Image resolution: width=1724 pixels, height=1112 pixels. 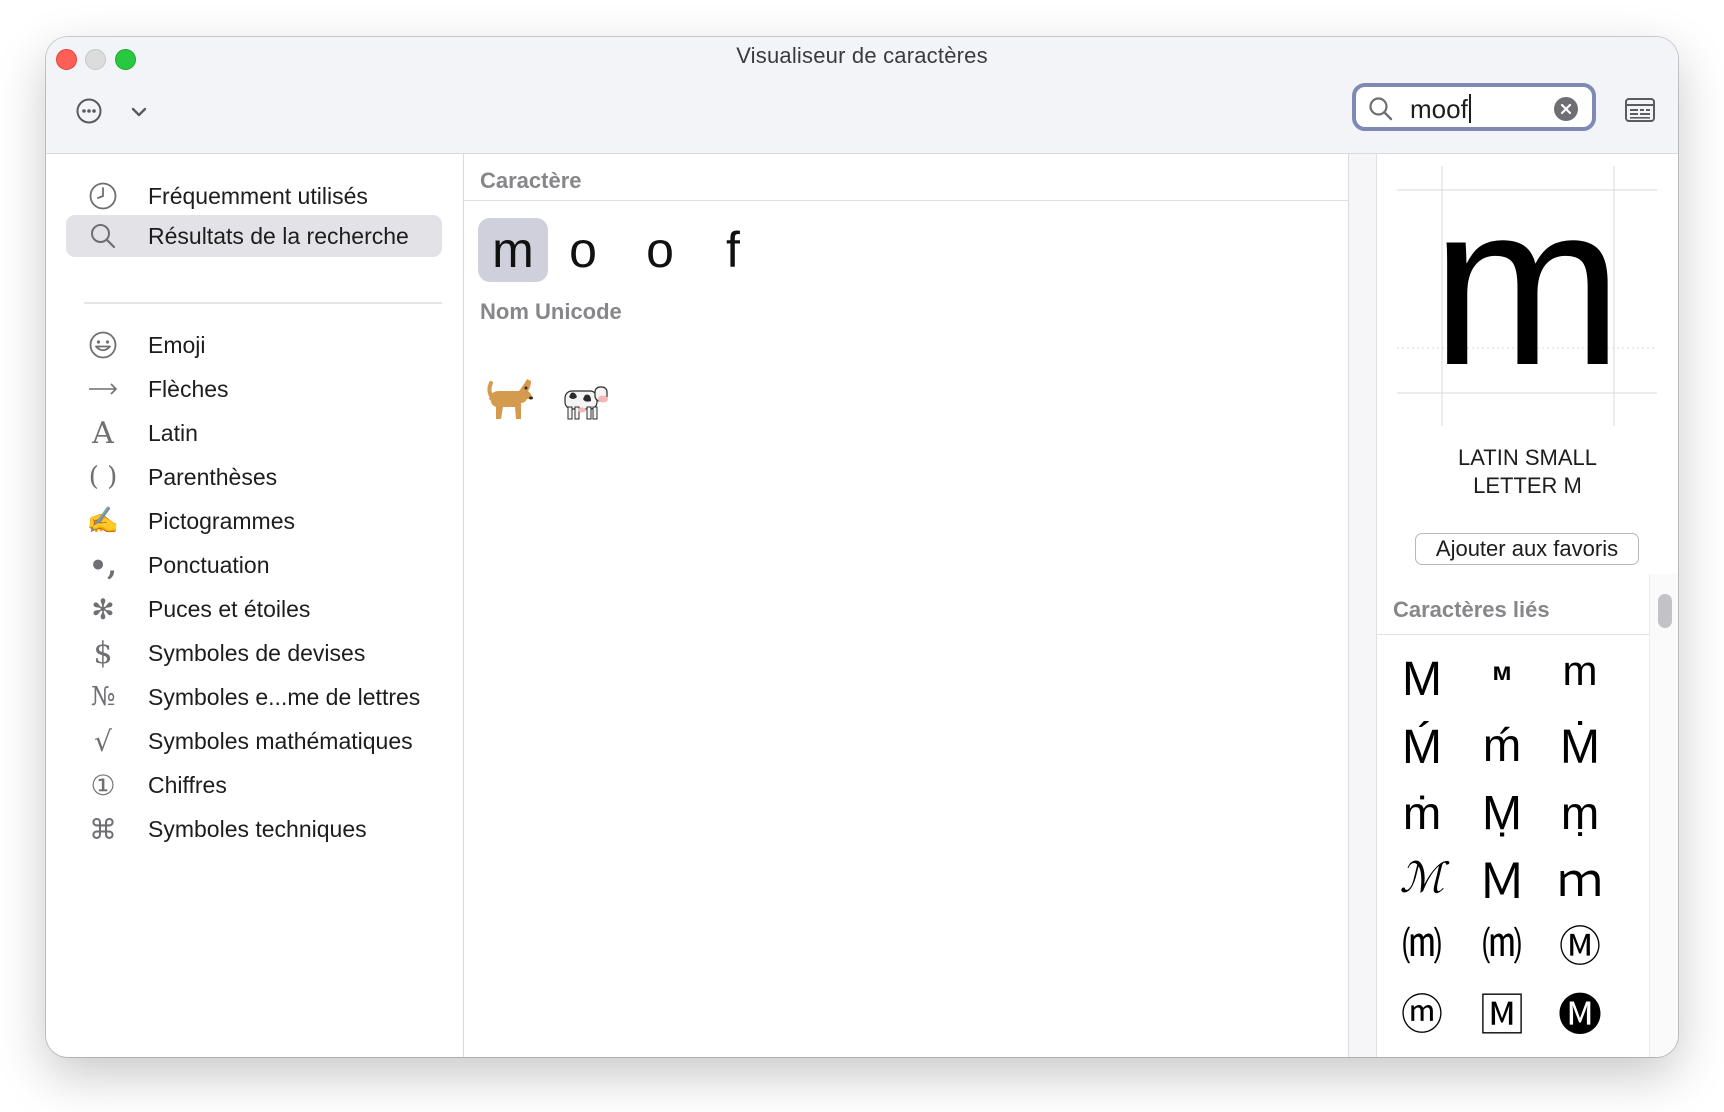 What do you see at coordinates (257, 828) in the screenshot?
I see `sidebar-item-label: Symboles techniques` at bounding box center [257, 828].